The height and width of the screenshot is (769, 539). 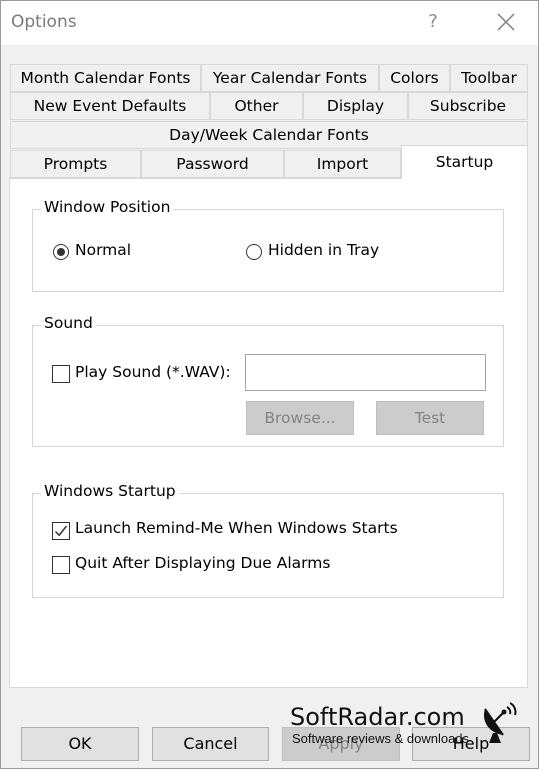 What do you see at coordinates (468, 106) in the screenshot?
I see `tab-subscribe: Subscribe` at bounding box center [468, 106].